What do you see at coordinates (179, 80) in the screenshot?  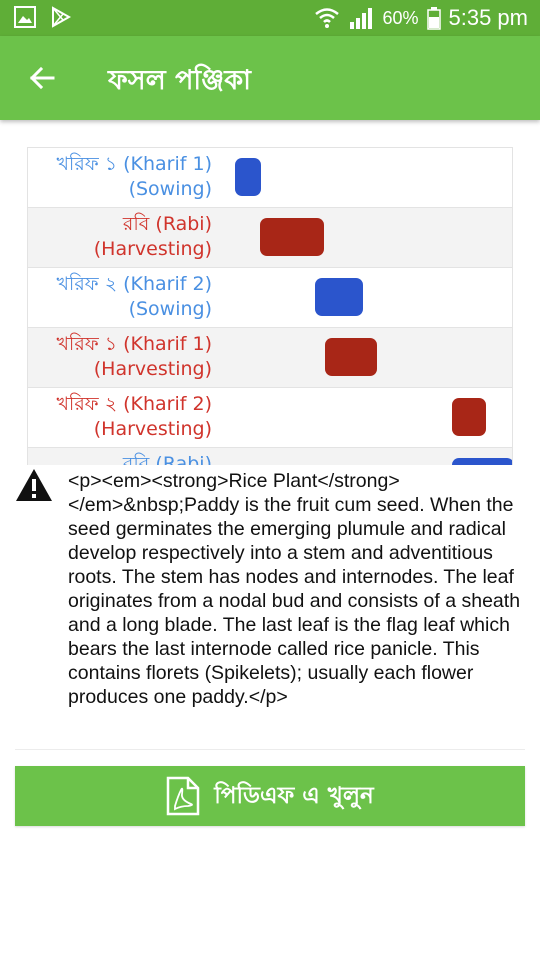 I see `page-title: ফসল পঞ্জিকা` at bounding box center [179, 80].